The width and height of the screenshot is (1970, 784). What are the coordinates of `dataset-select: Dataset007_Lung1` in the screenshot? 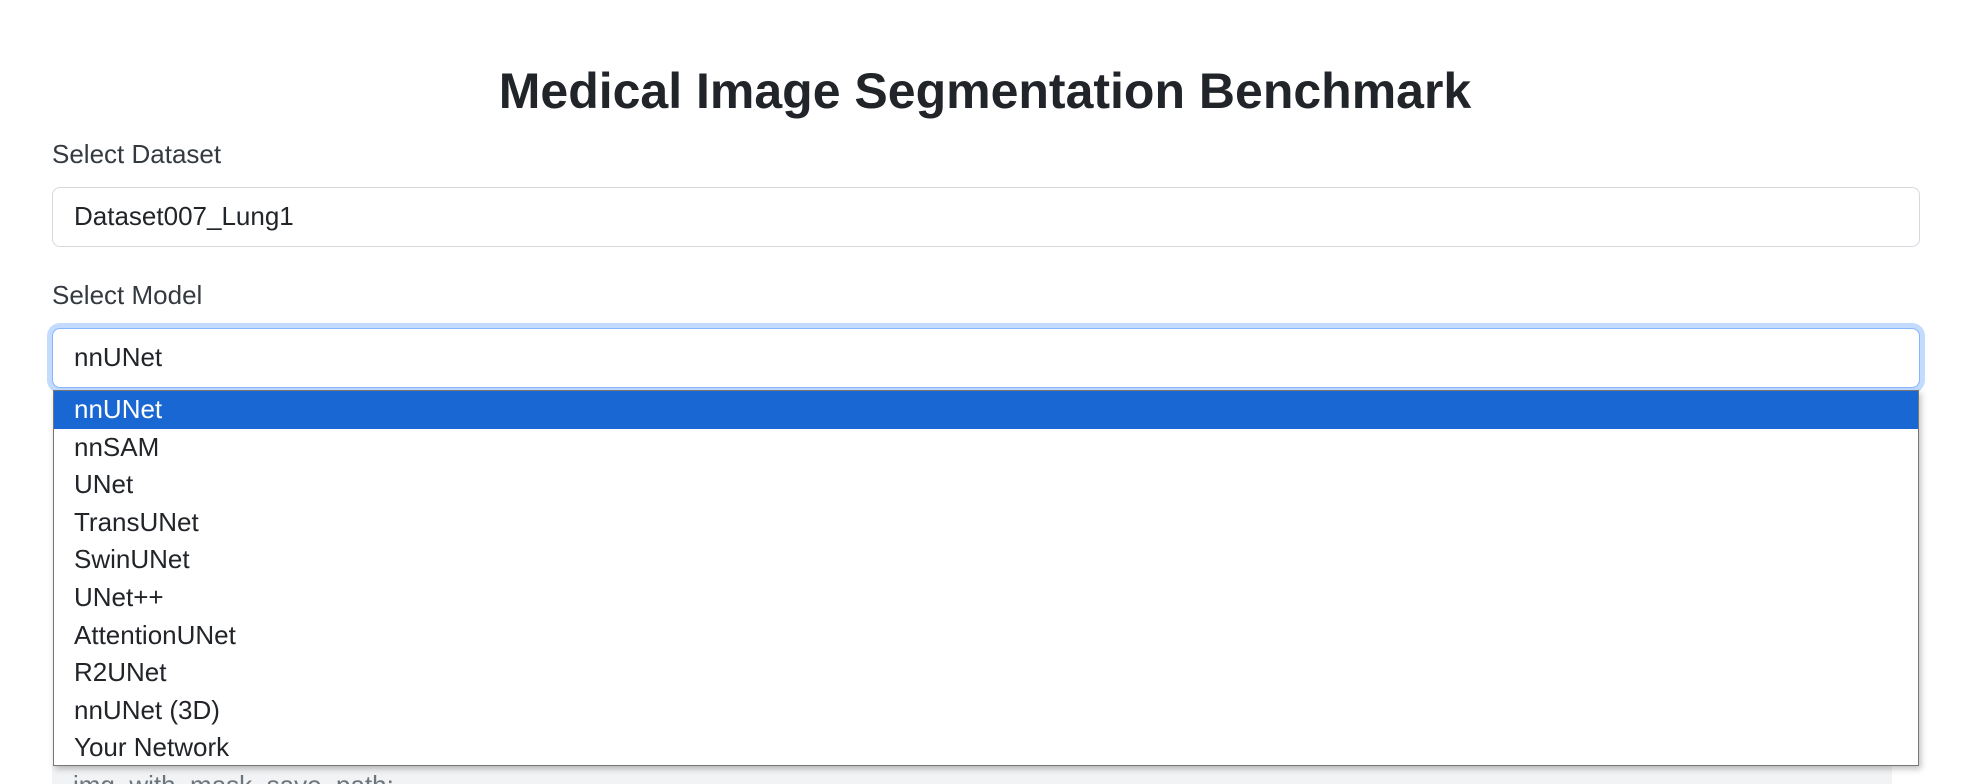 It's located at (986, 217).